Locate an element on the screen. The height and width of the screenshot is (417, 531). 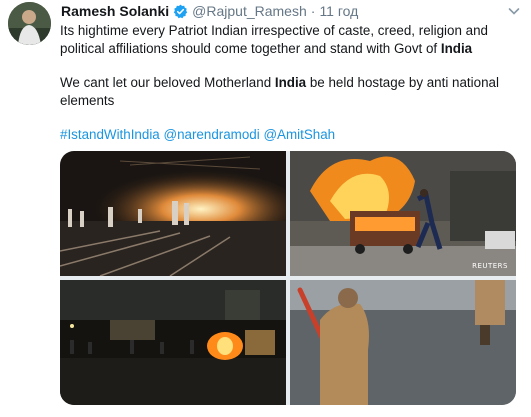
mention-link: @narendramodi is located at coordinates (211, 134).